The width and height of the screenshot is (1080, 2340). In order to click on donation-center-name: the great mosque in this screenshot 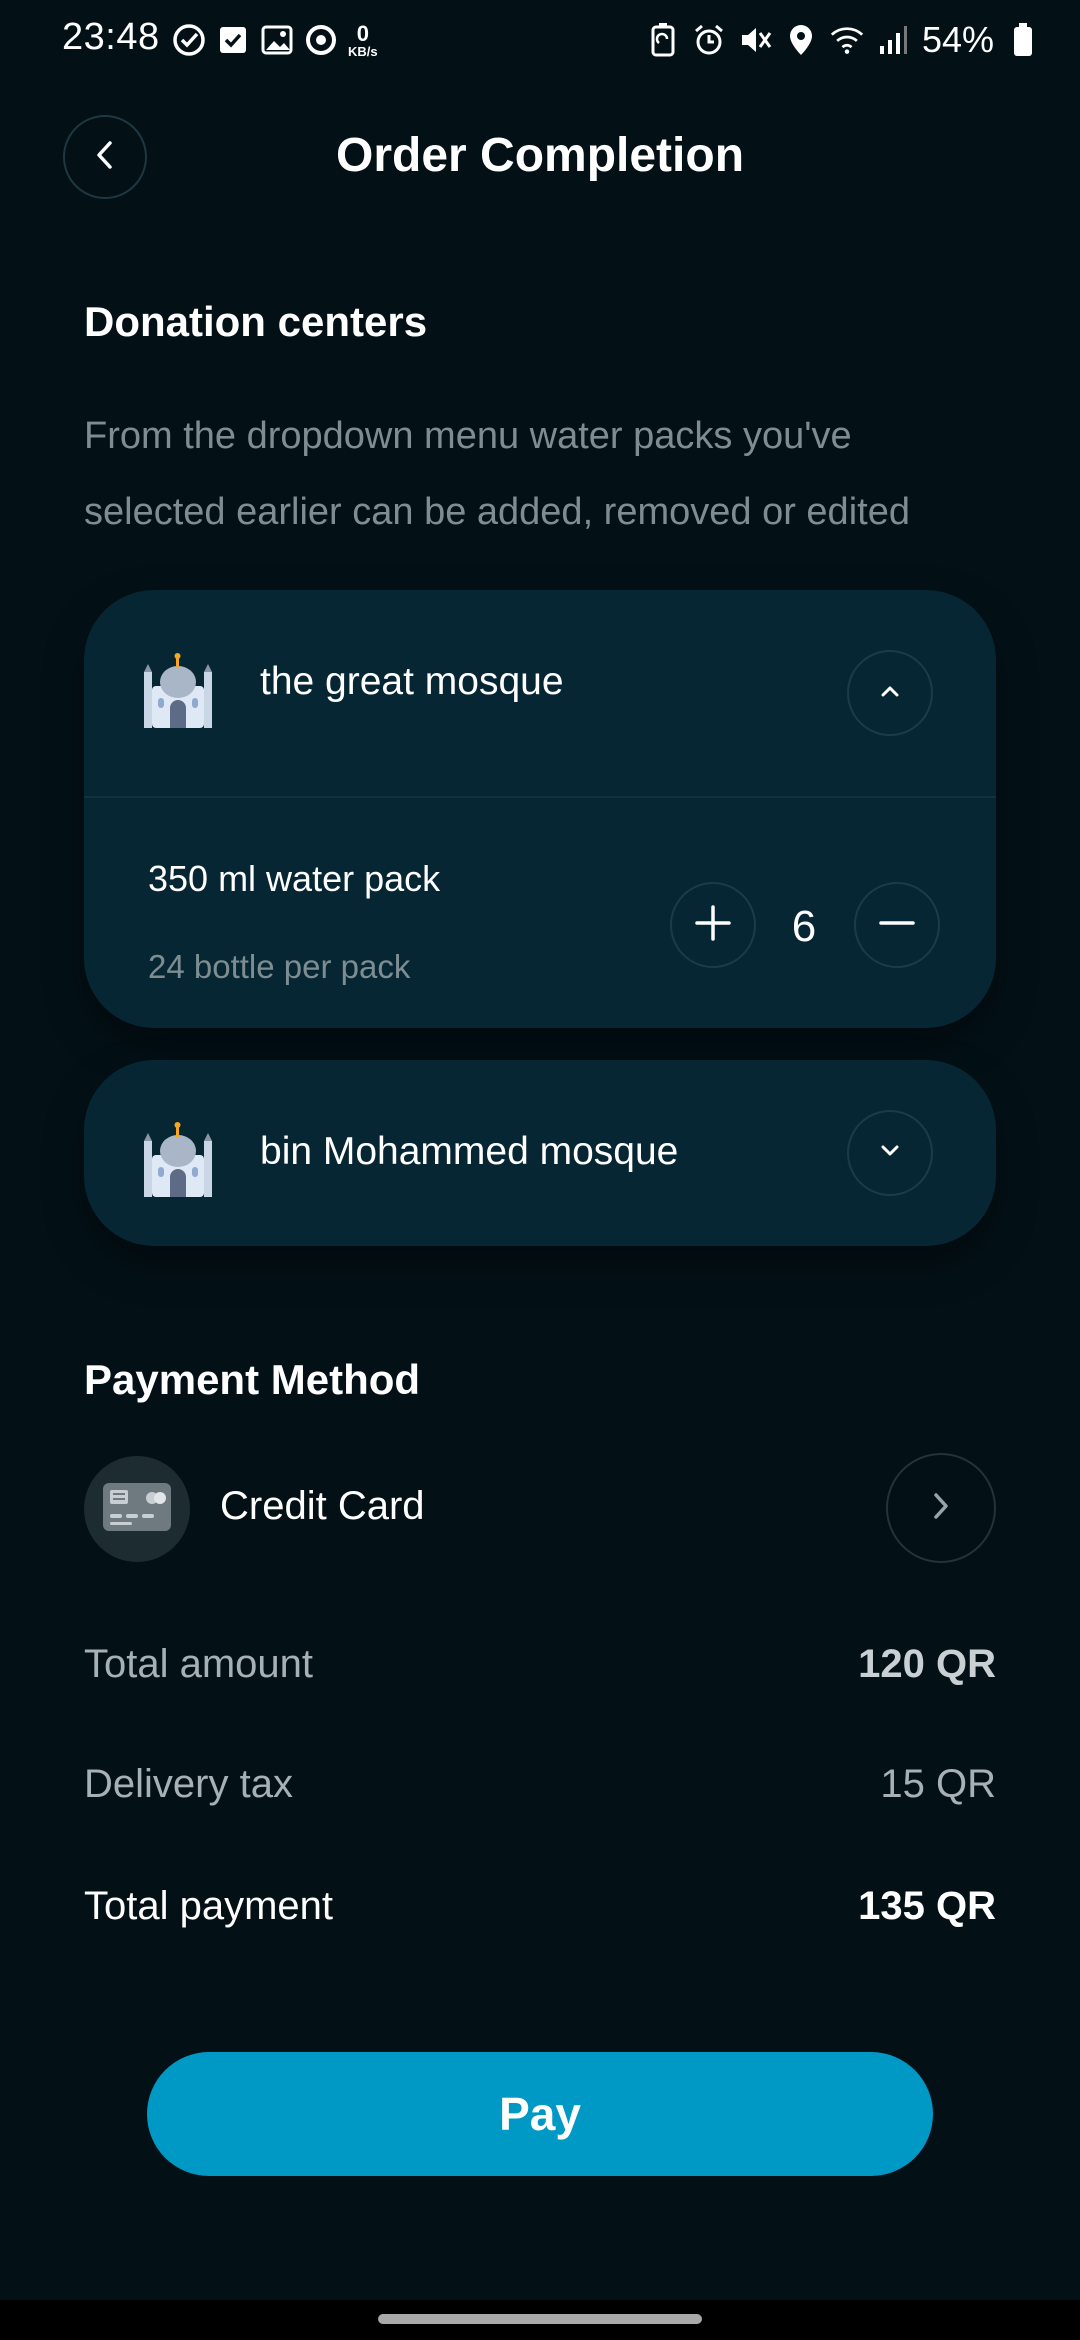, I will do `click(412, 681)`.